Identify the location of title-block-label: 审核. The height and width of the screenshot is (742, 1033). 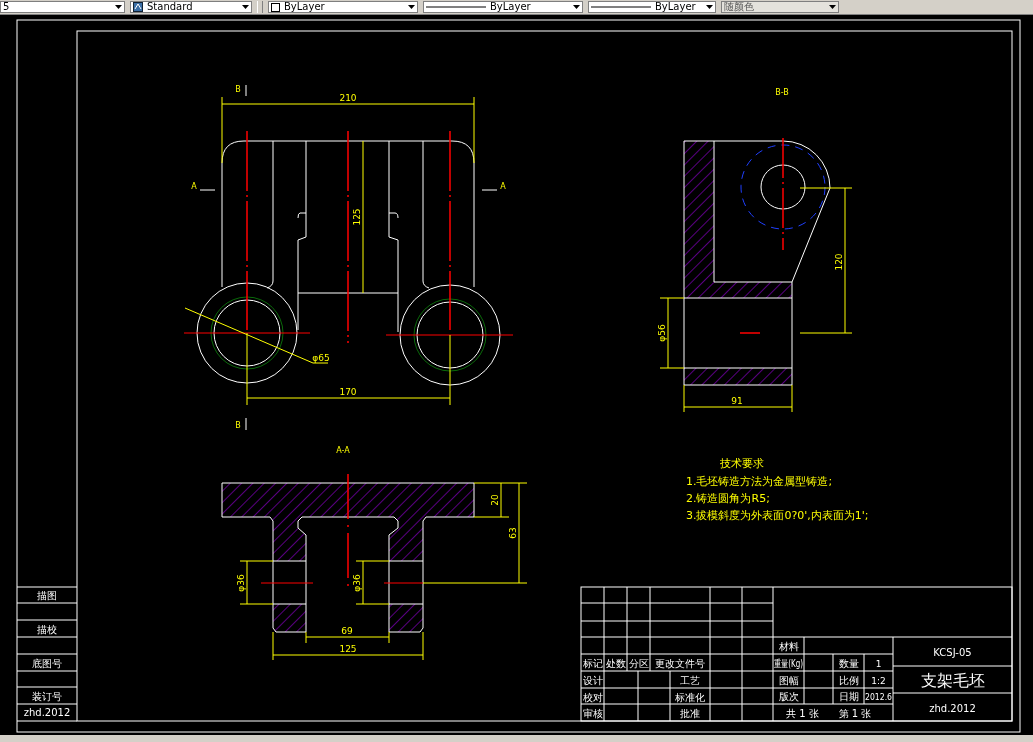
(592, 713).